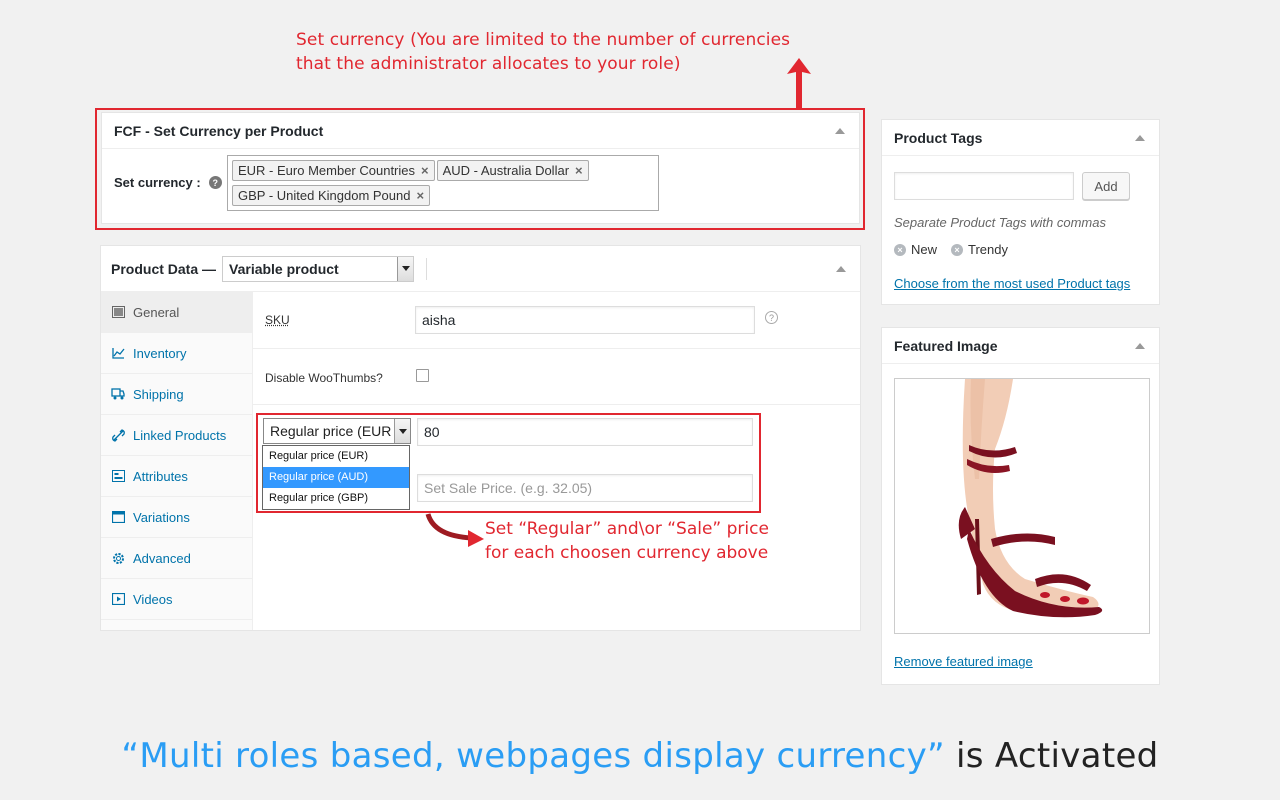 This screenshot has height=800, width=1280. I want to click on chevron-down-icon, so click(405, 268).